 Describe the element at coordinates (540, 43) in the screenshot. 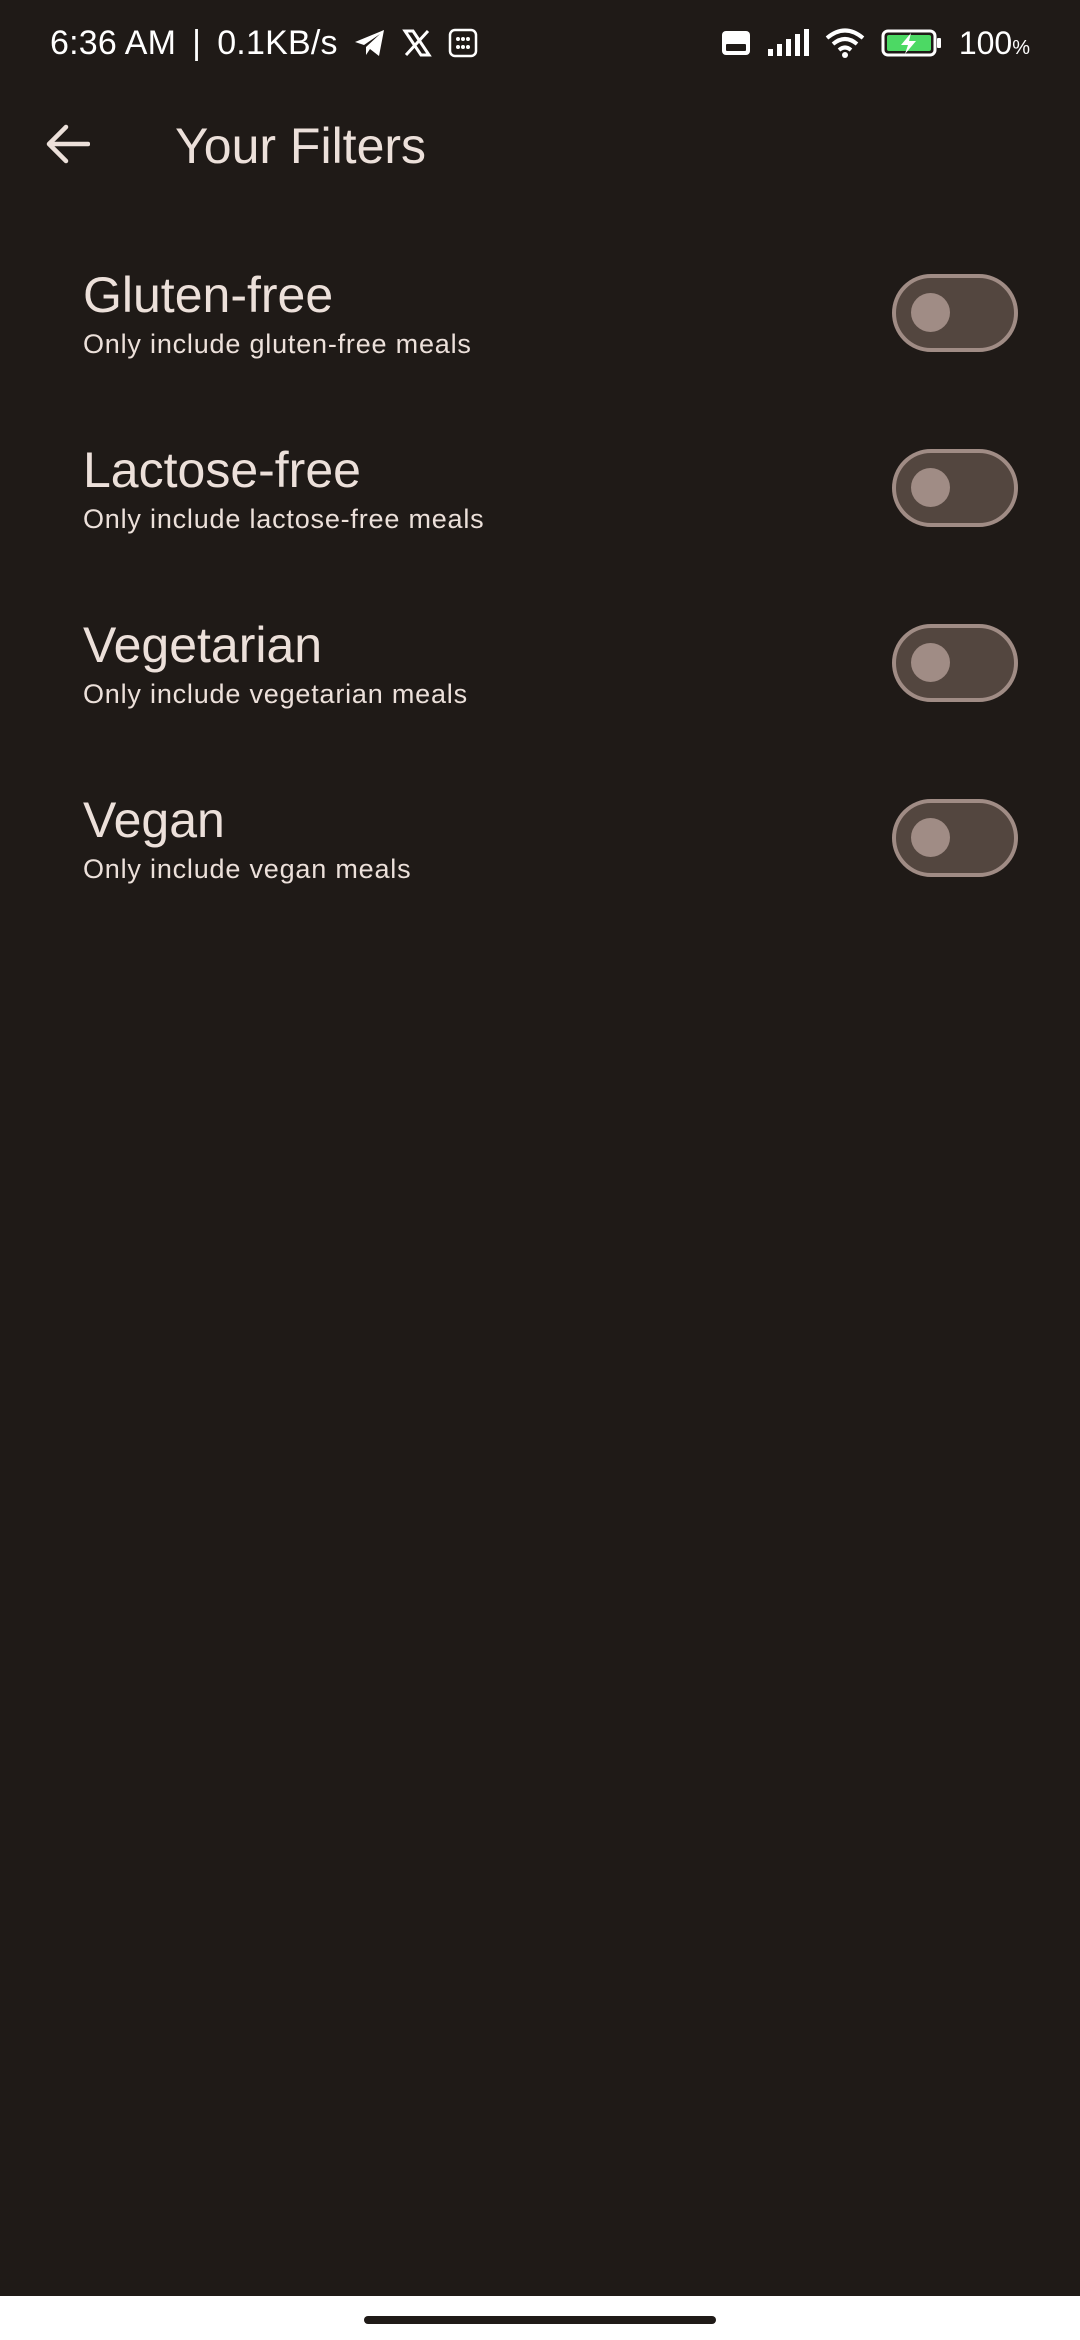

I see `status-bar: 6:36 AM | 0.1KB/s 100%` at that location.